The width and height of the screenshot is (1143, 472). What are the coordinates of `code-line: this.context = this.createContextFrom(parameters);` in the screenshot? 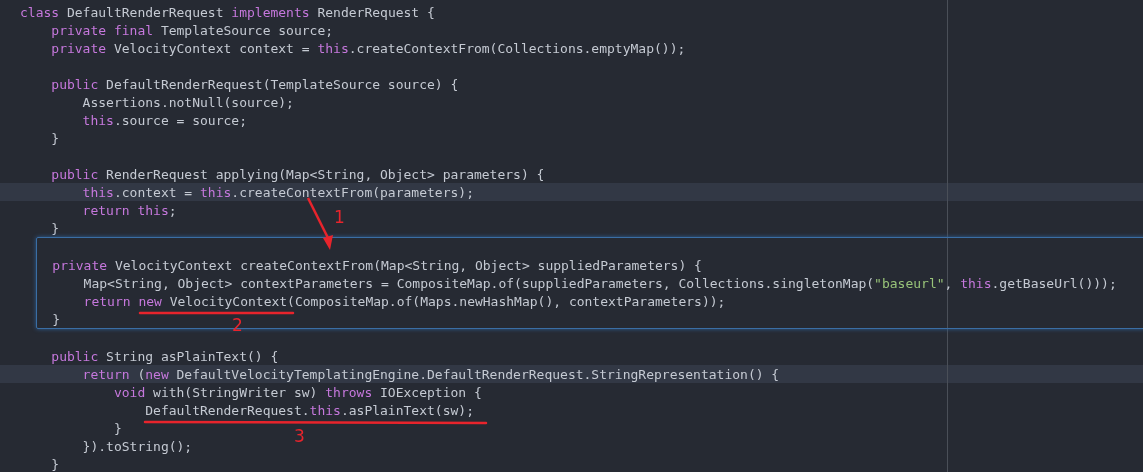 It's located at (277, 193).